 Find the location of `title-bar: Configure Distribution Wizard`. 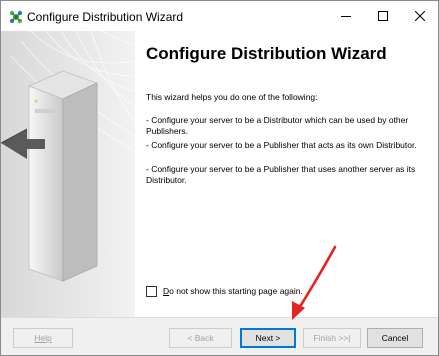

title-bar: Configure Distribution Wizard is located at coordinates (219, 16).